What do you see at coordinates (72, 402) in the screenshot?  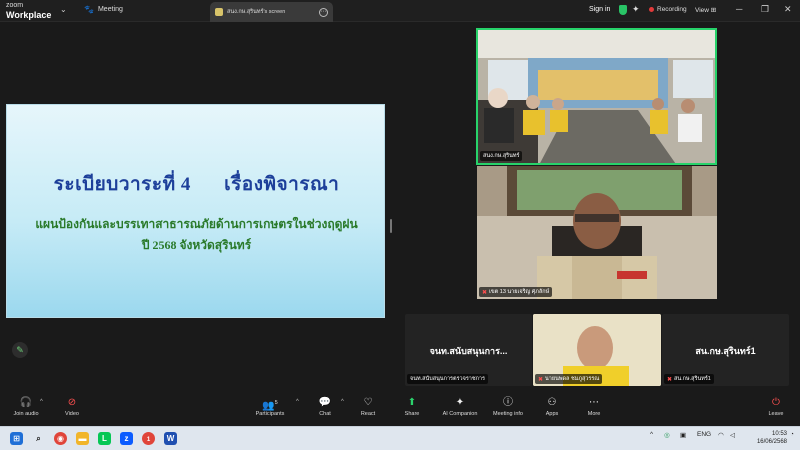 I see `video-off-icon: ⊘` at bounding box center [72, 402].